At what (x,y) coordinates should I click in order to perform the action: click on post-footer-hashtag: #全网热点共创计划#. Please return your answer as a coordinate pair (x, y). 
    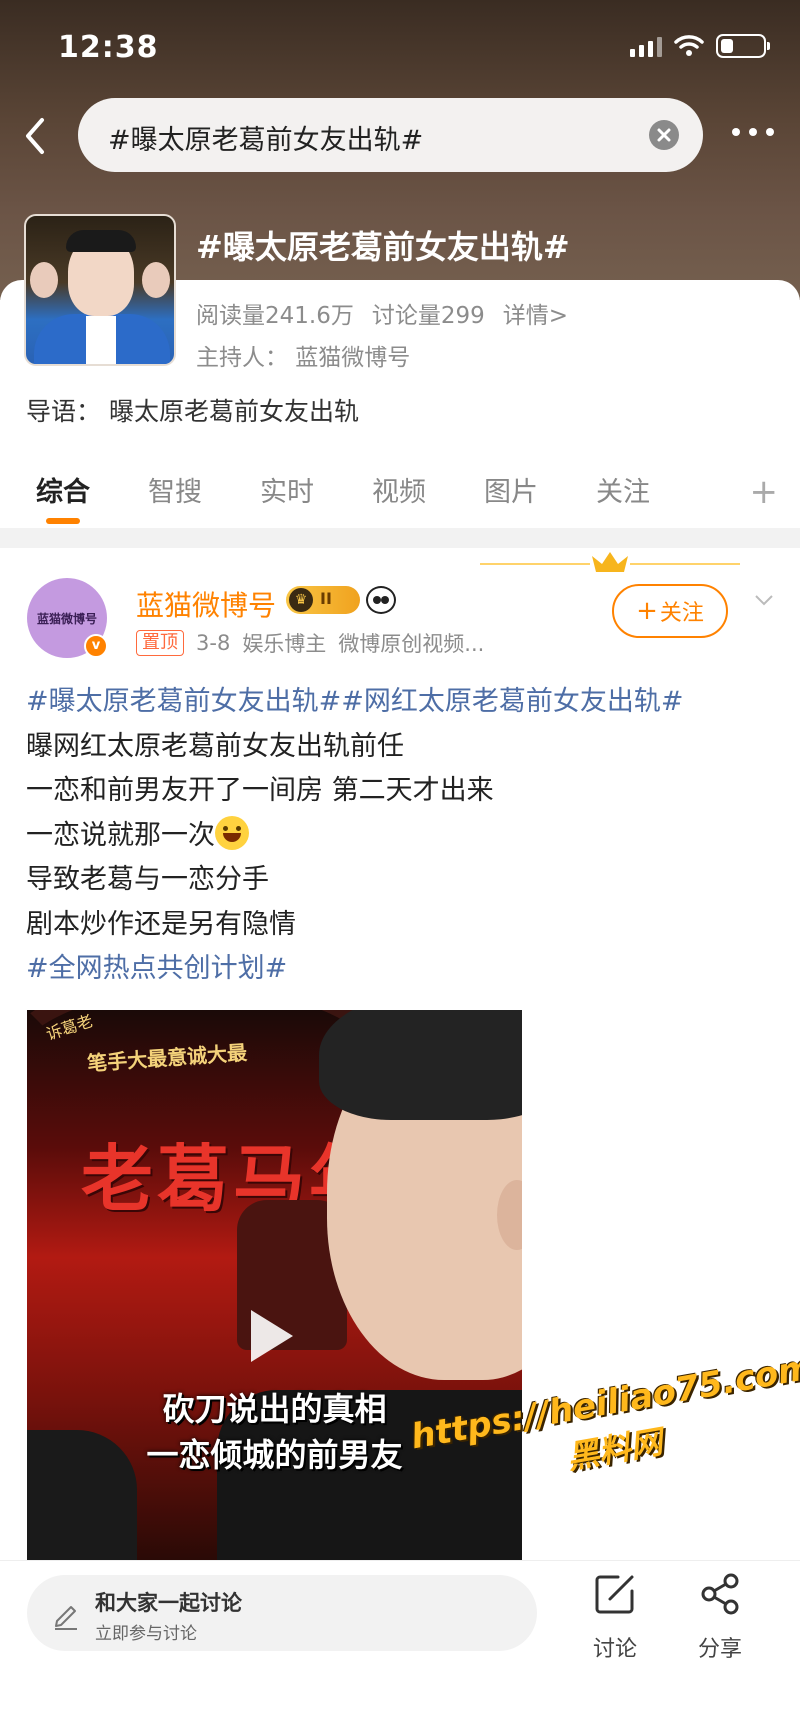
    Looking at the image, I should click on (406, 969).